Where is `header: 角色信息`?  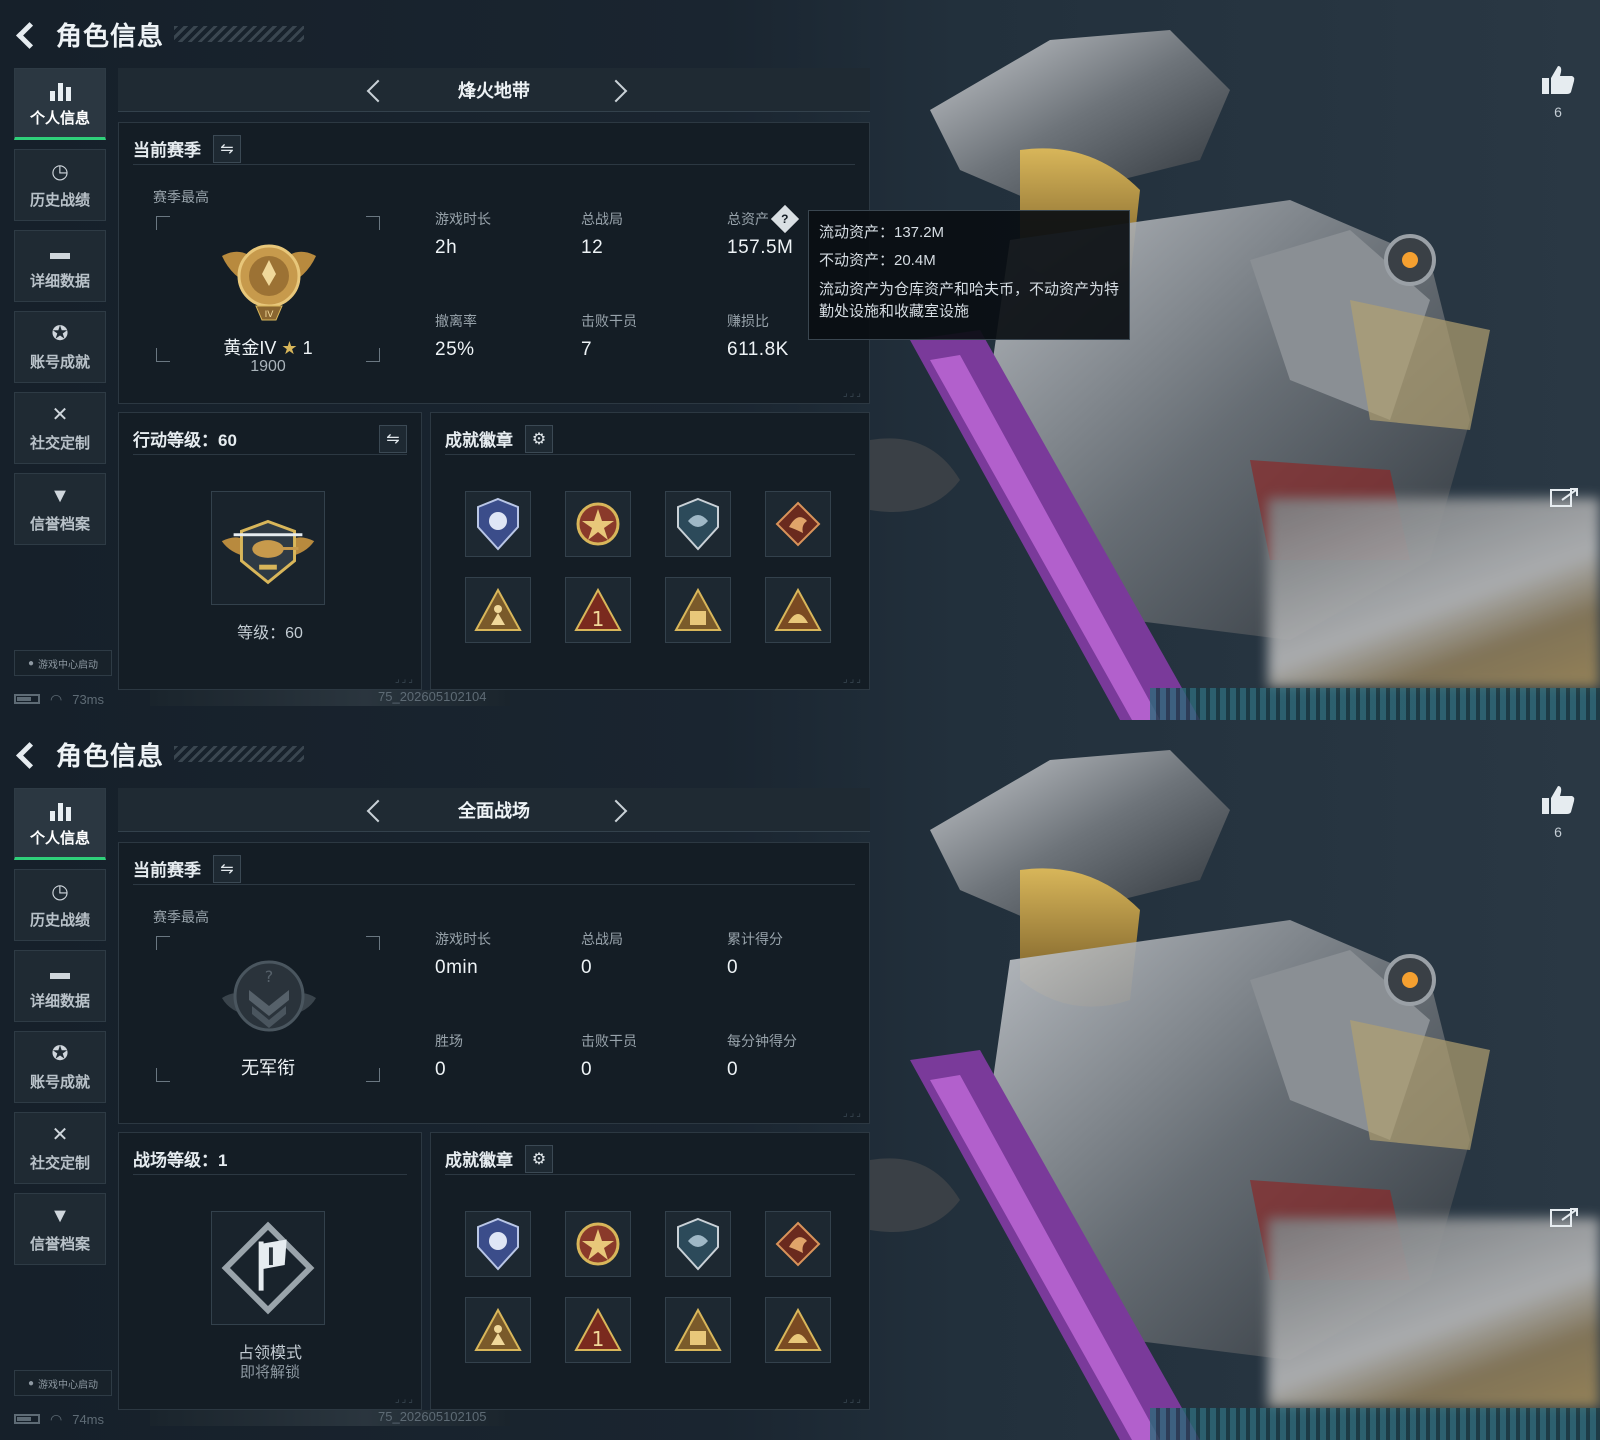 header: 角色信息 is located at coordinates (159, 34).